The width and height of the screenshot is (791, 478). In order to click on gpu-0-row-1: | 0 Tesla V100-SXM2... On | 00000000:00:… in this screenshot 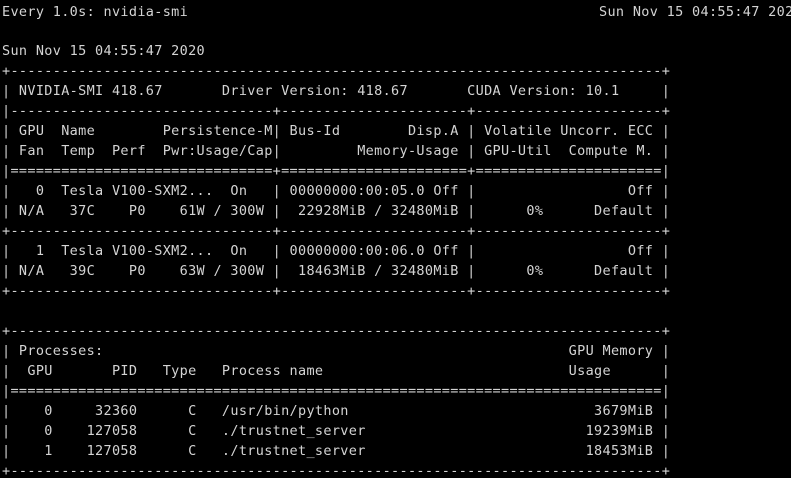, I will do `click(336, 191)`.